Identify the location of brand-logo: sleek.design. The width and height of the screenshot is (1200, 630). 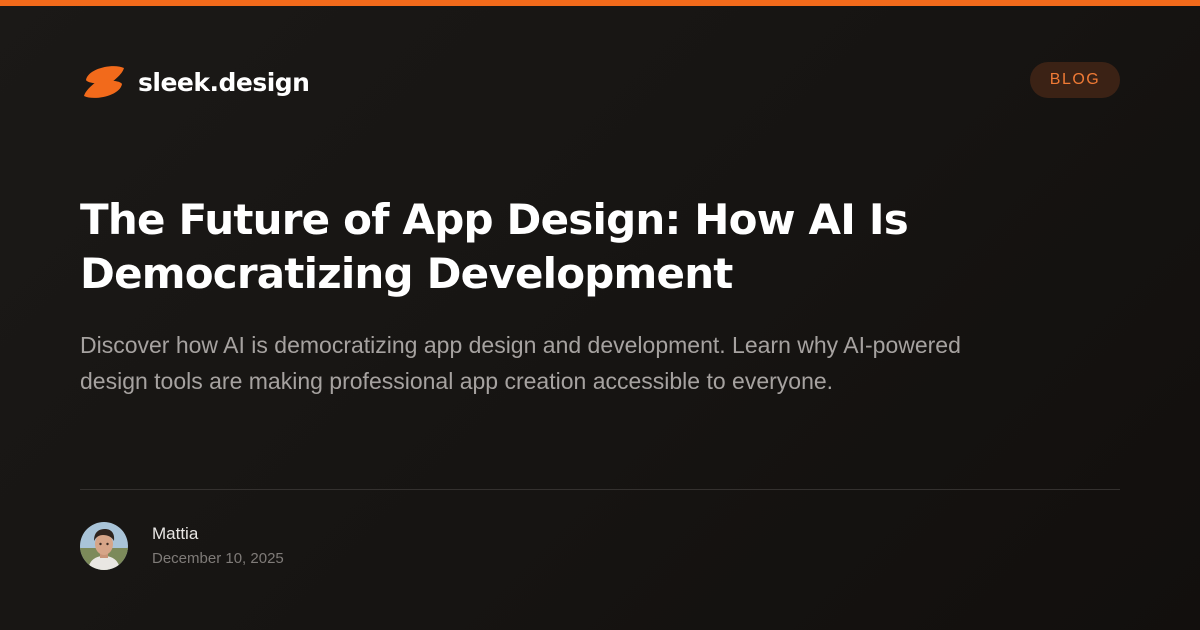
(195, 82).